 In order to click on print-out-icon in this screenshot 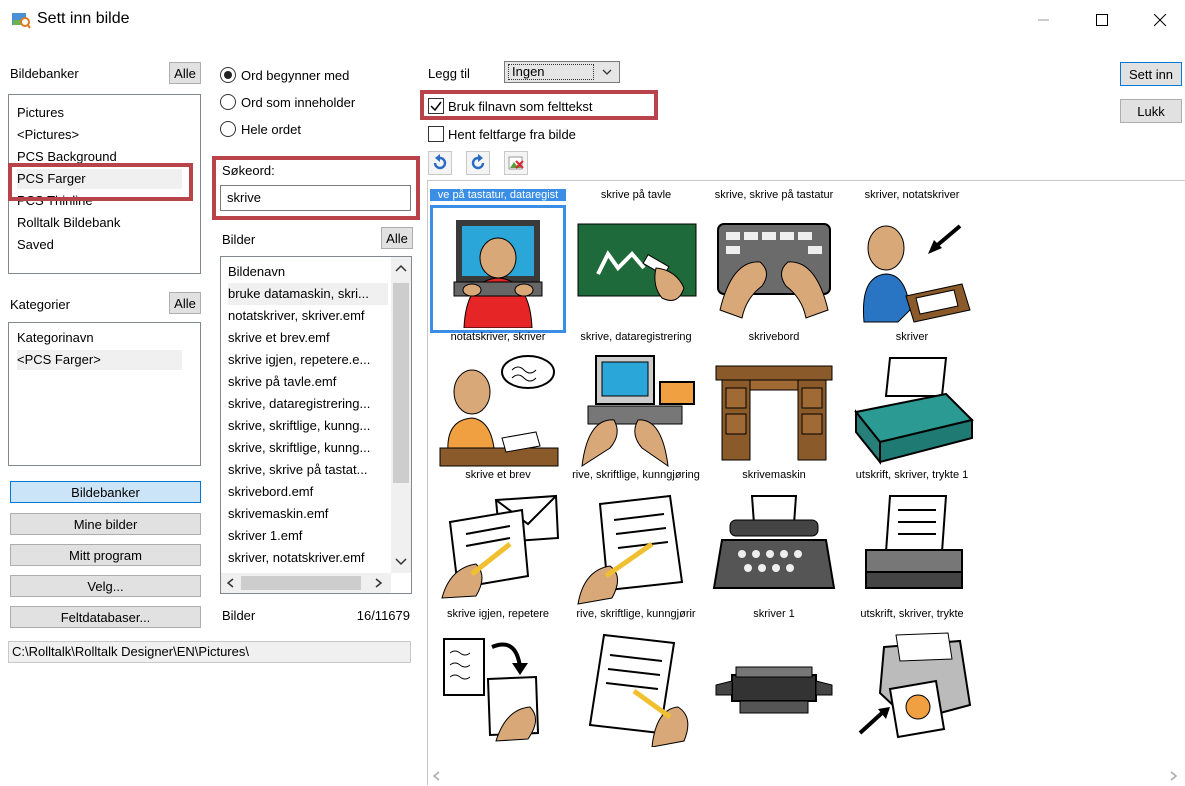, I will do `click(912, 549)`.